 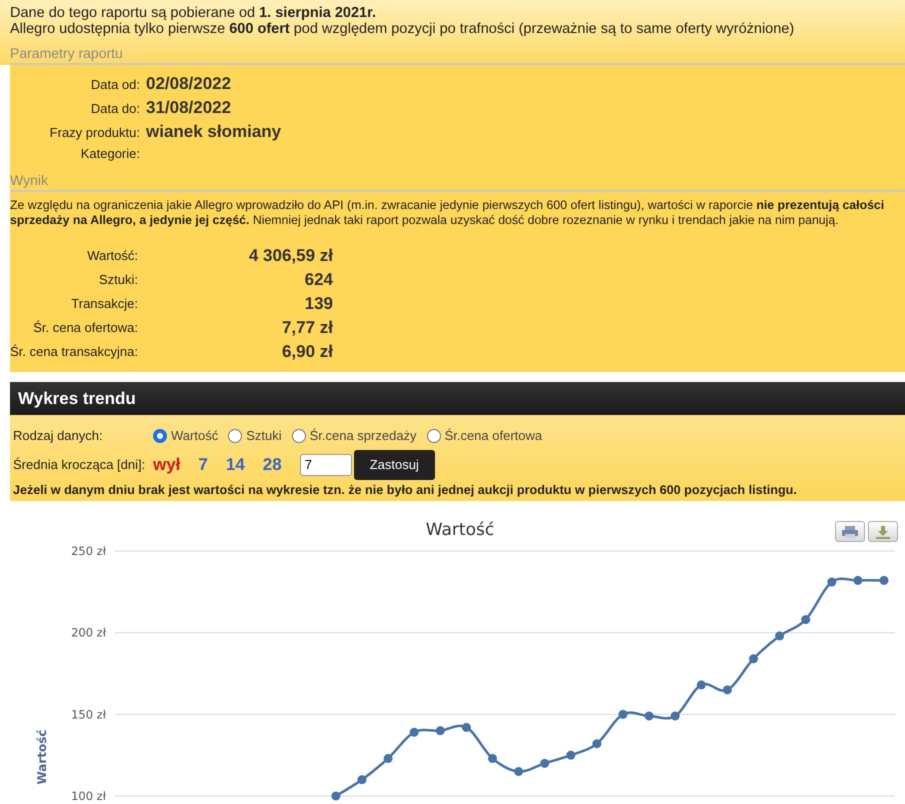 What do you see at coordinates (264, 435) in the screenshot?
I see `radio-label: Sztuki` at bounding box center [264, 435].